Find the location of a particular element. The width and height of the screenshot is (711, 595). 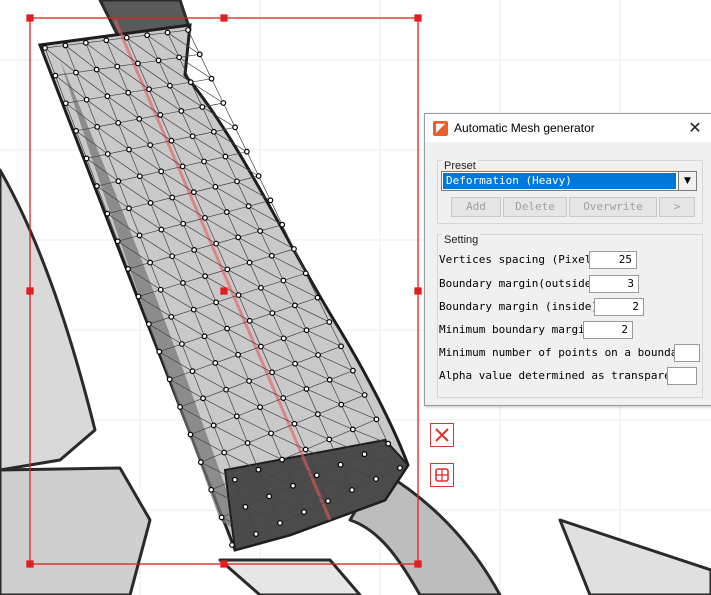

preset-more-button: > is located at coordinates (677, 207).